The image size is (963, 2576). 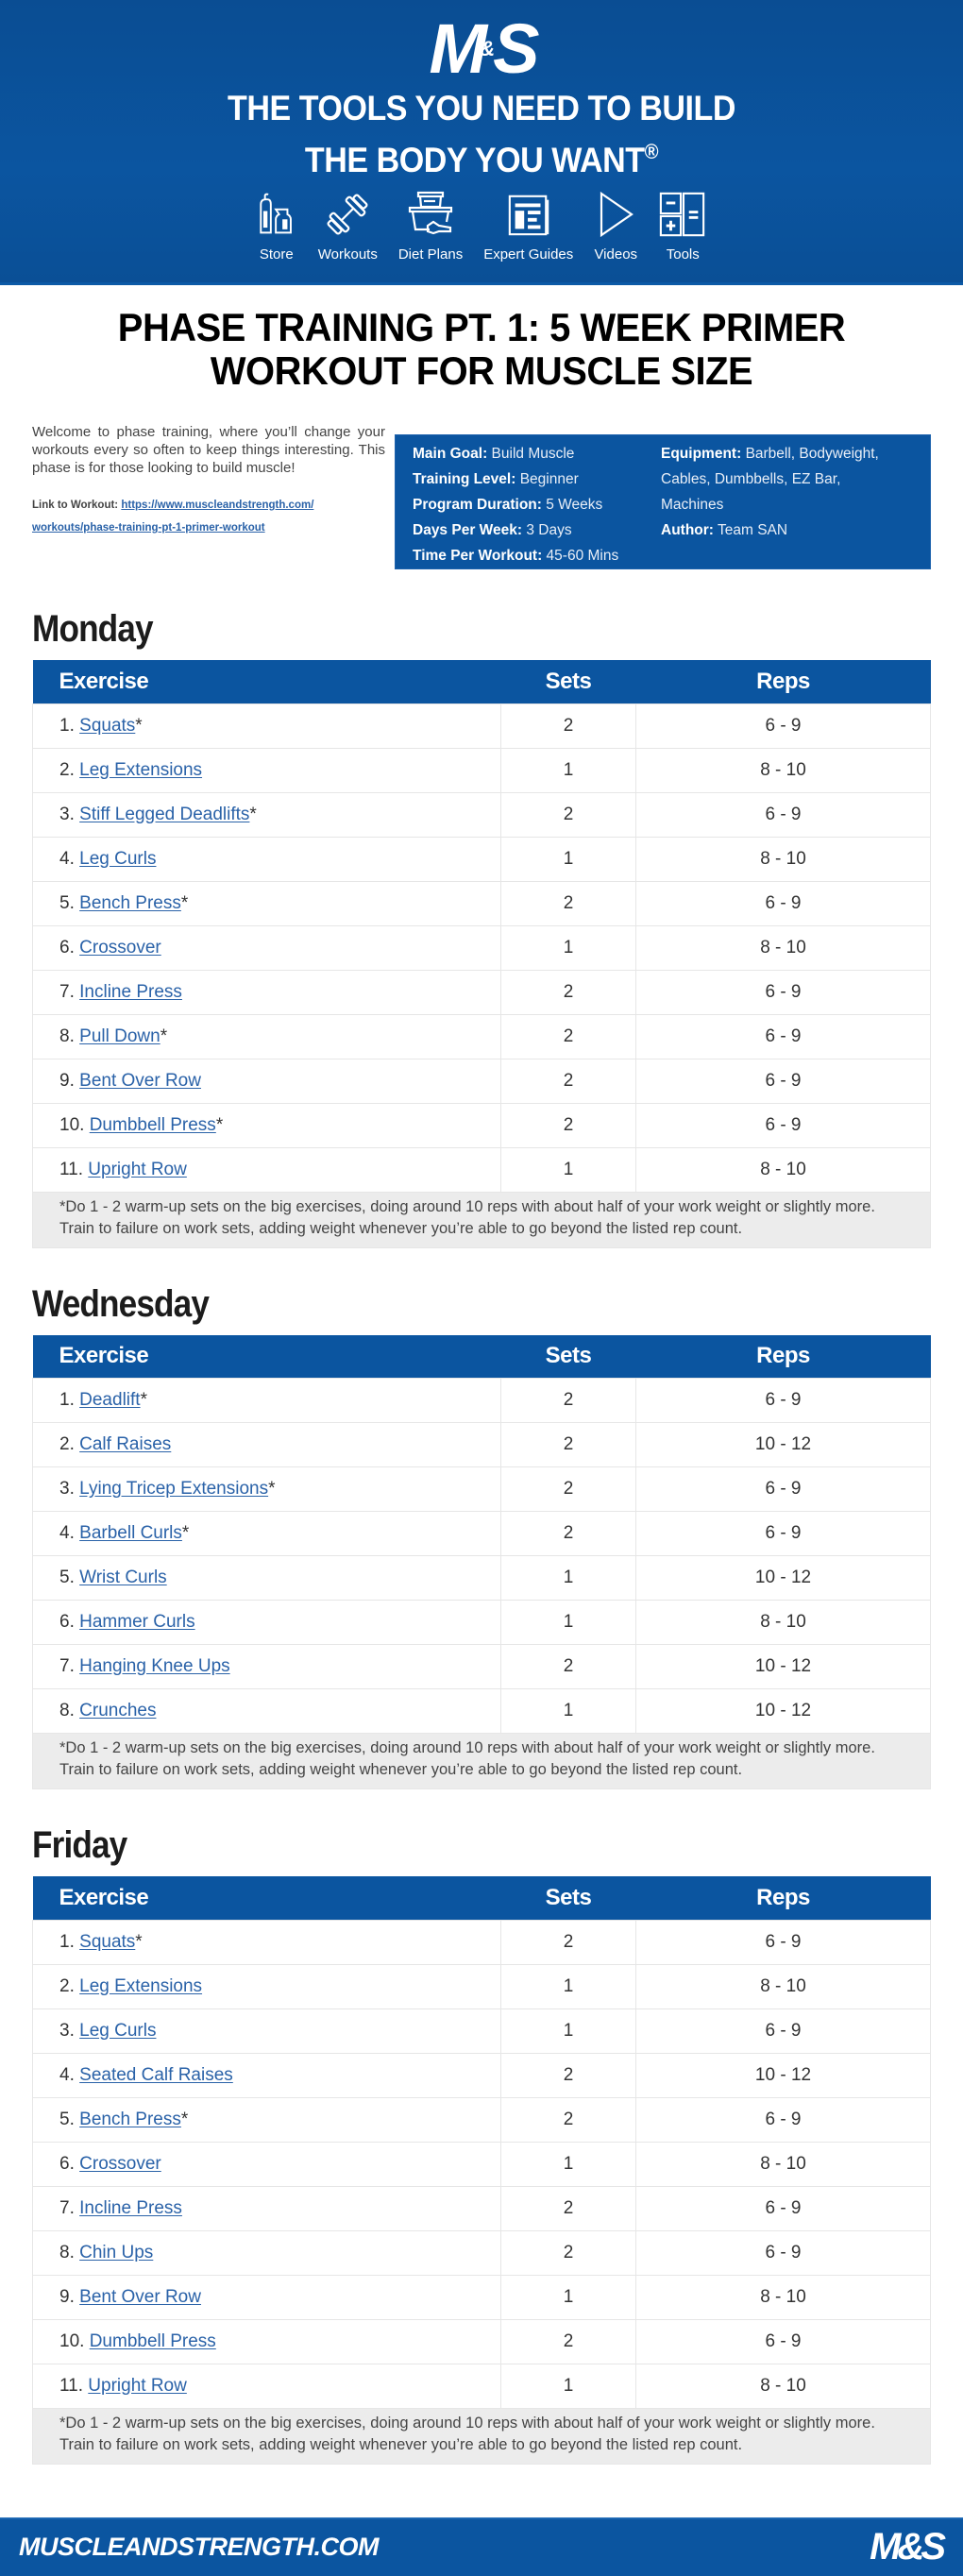 What do you see at coordinates (683, 255) in the screenshot?
I see `nav-label: Tools` at bounding box center [683, 255].